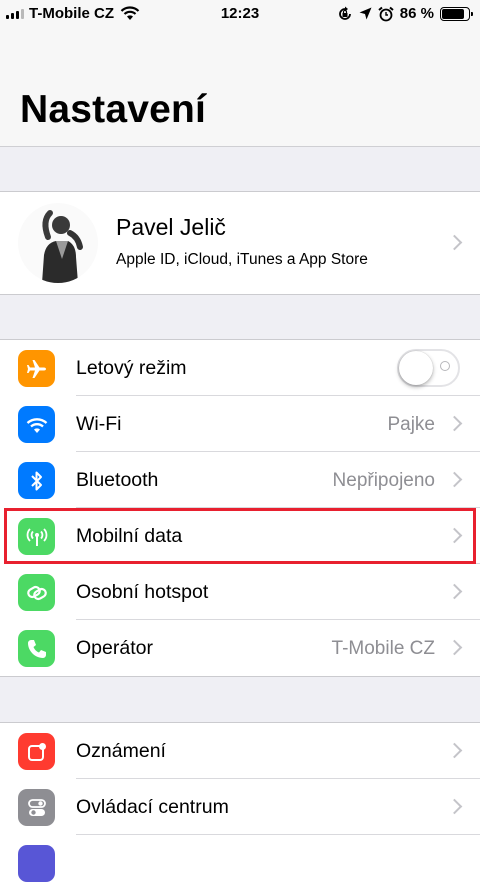  I want to click on airplane-icon, so click(36, 368).